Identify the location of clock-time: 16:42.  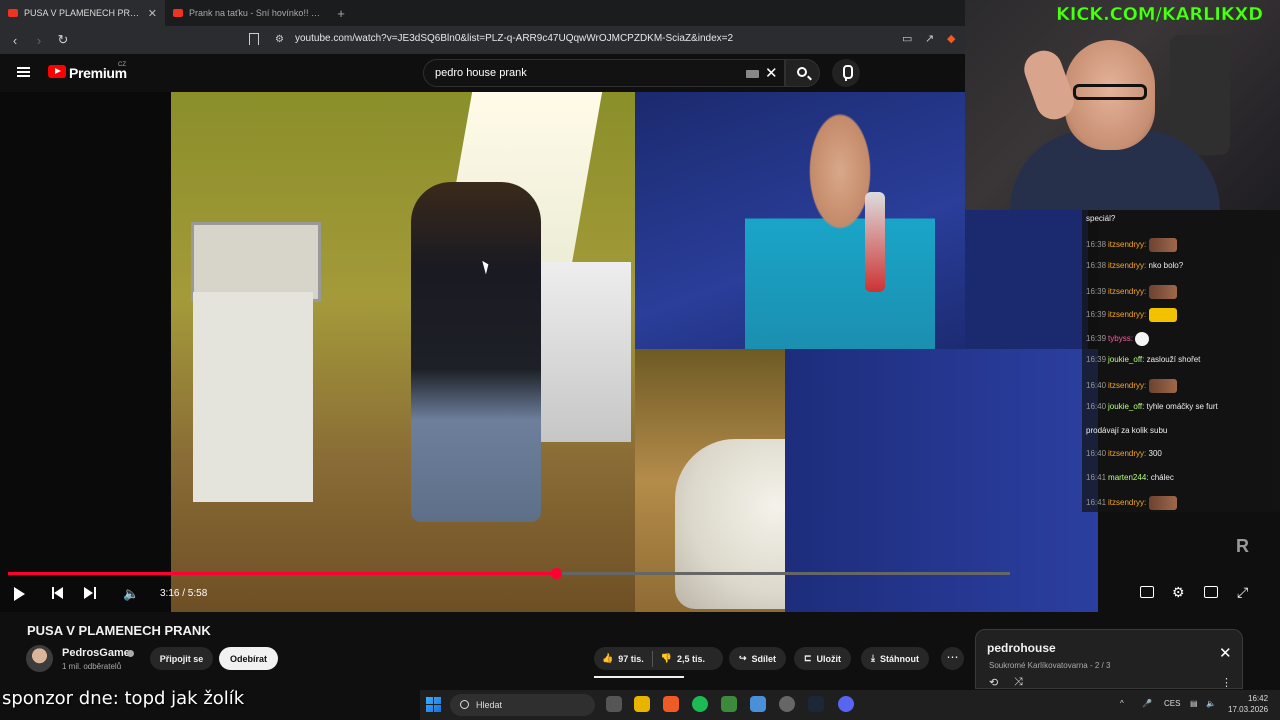
(1258, 698).